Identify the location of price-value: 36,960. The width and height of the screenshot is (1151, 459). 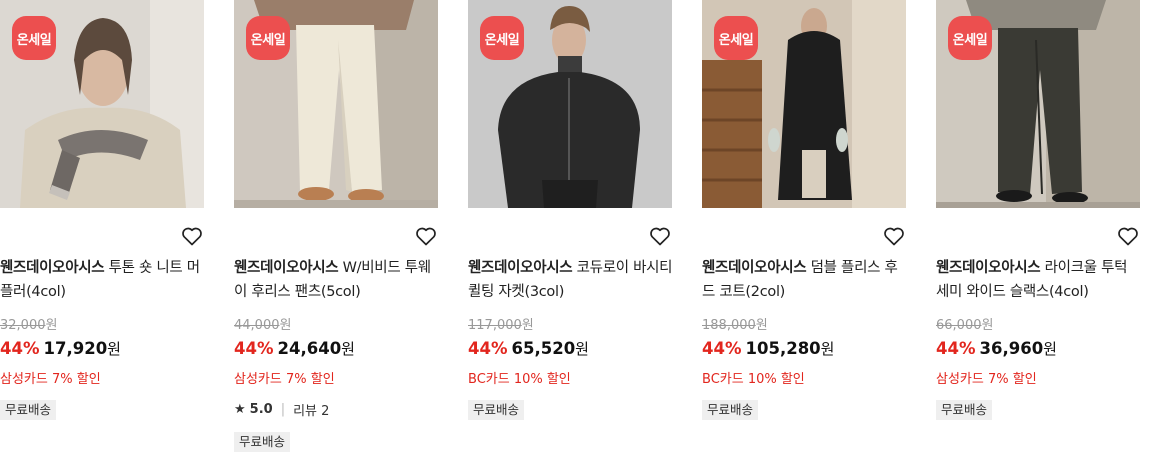
(1011, 348).